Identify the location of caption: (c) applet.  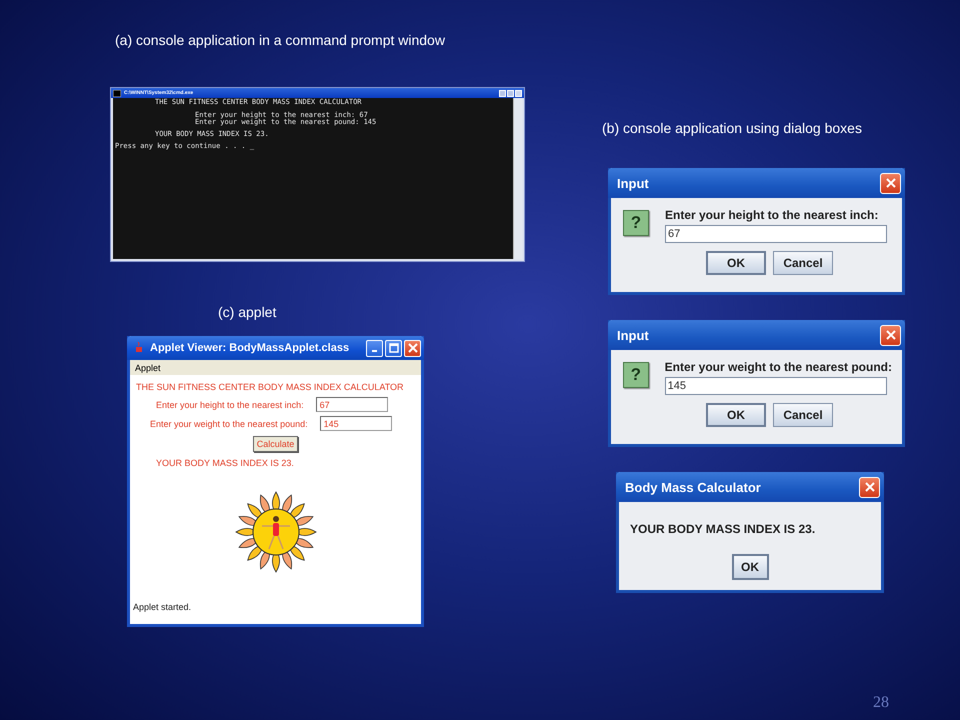
(247, 312).